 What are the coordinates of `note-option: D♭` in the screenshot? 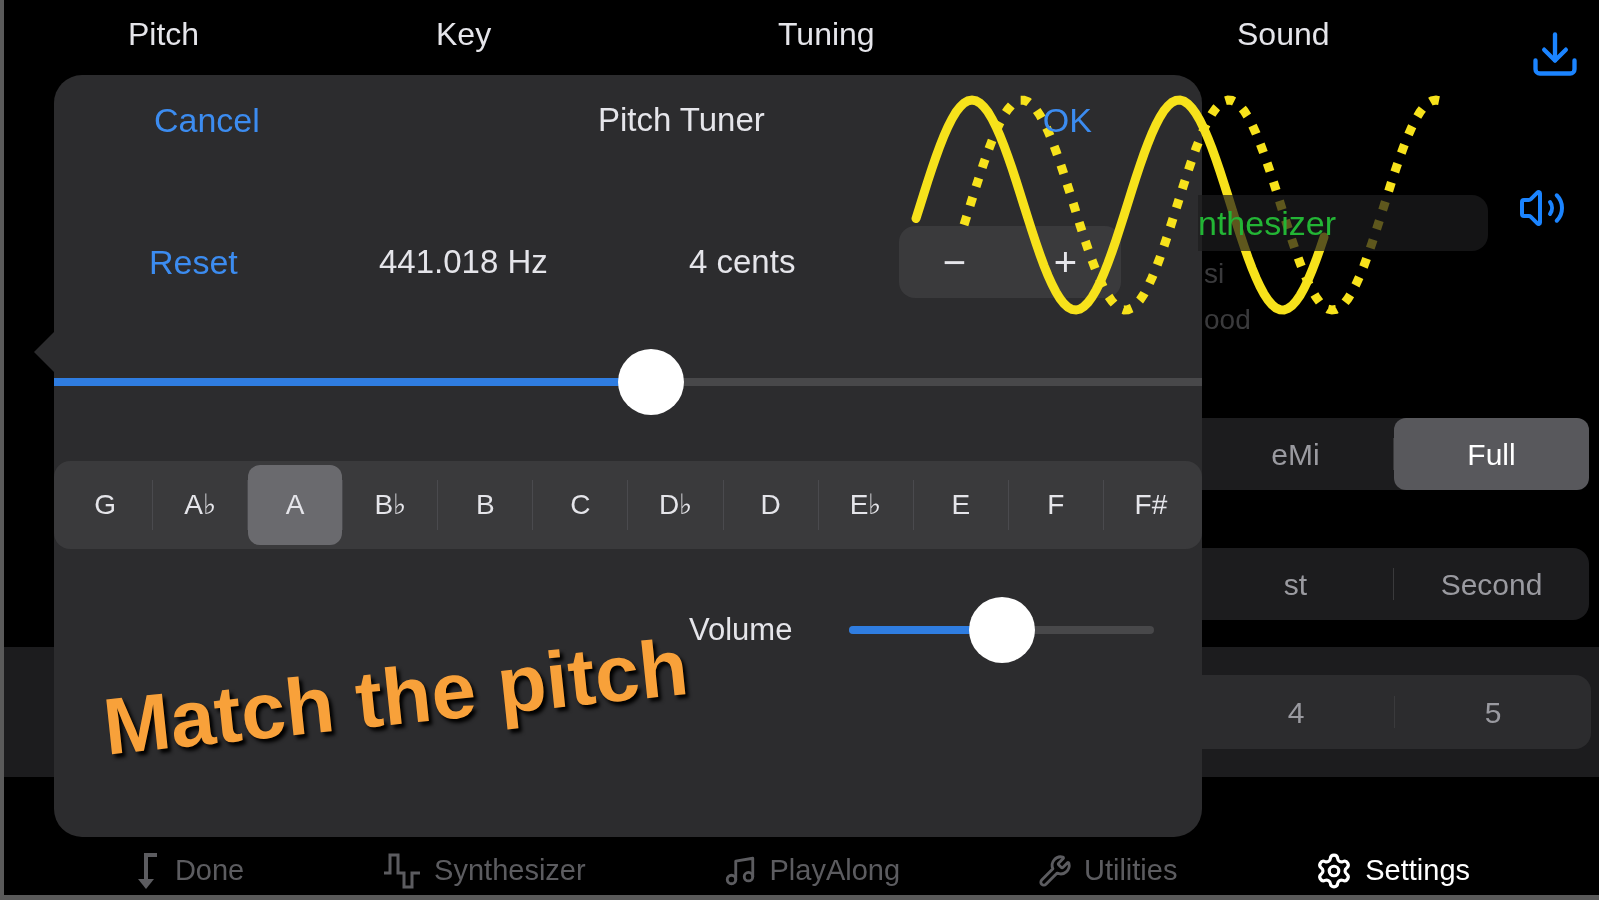 It's located at (675, 505).